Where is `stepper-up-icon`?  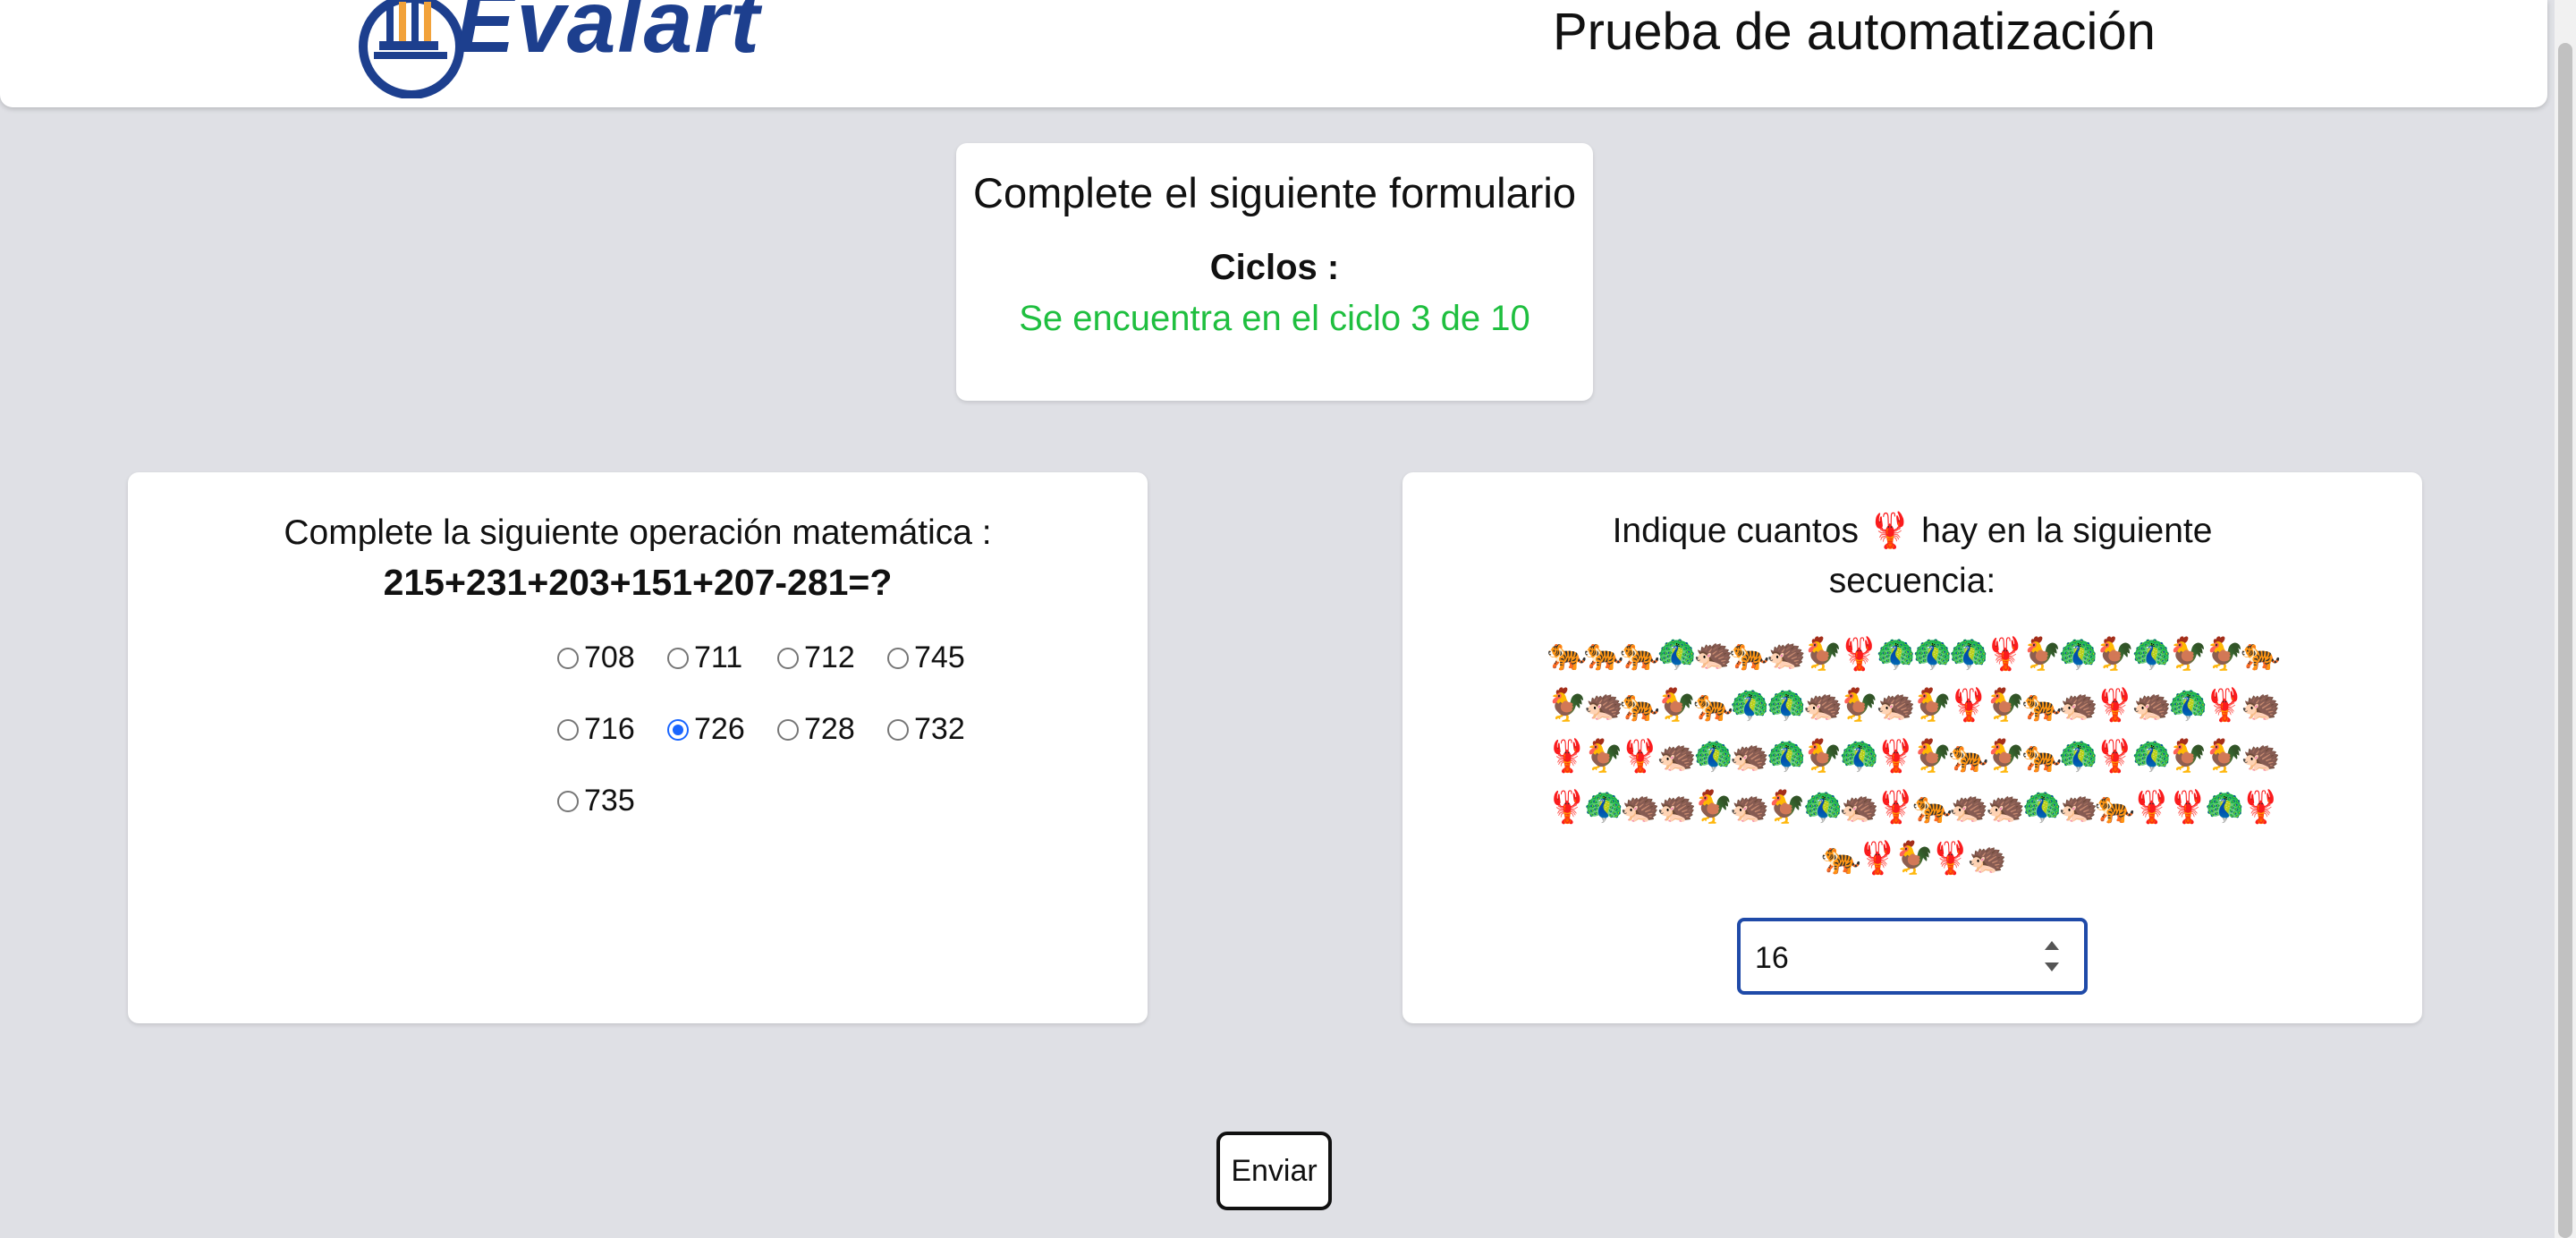
stepper-up-icon is located at coordinates (2052, 945).